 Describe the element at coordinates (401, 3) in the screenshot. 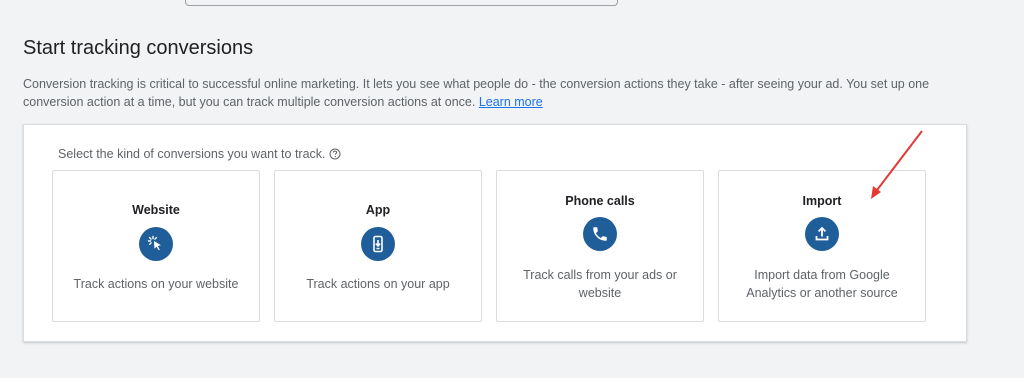

I see `top-input-field` at that location.